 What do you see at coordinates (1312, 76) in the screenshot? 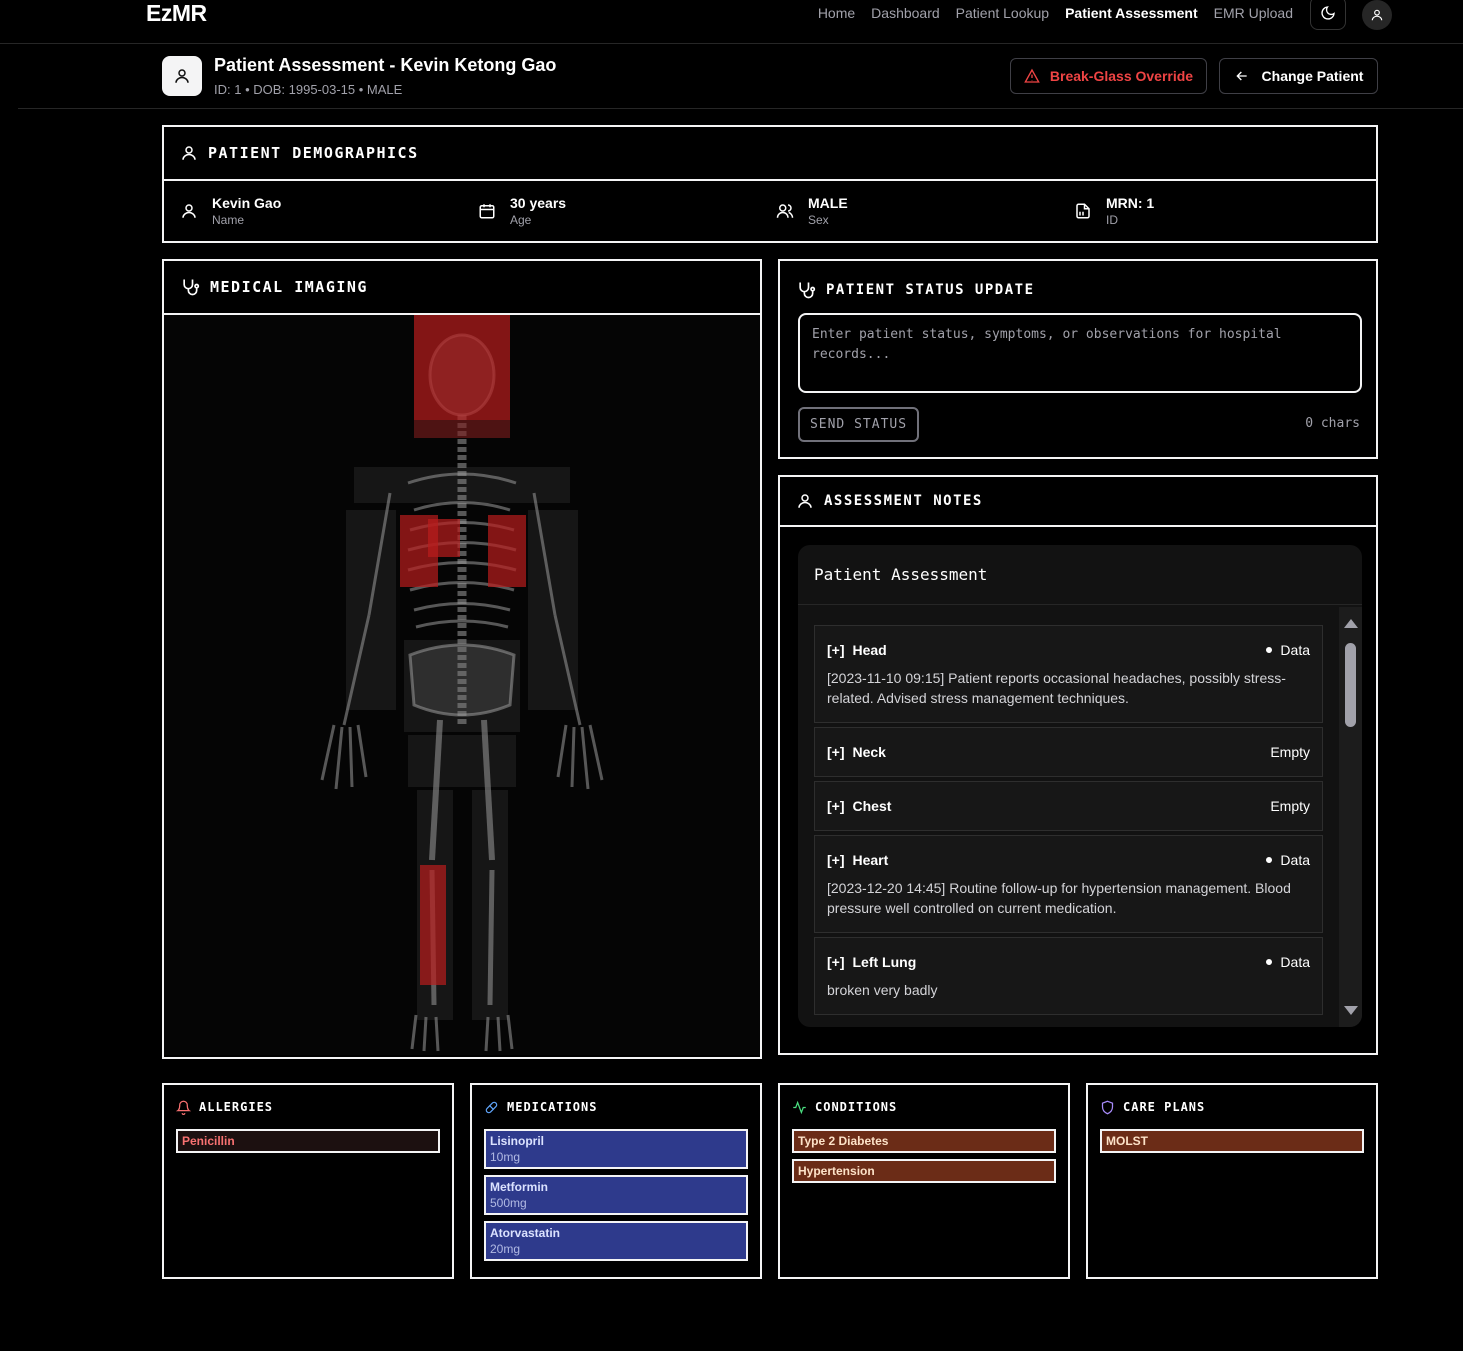
I see `change-patient-label: Change Patient` at bounding box center [1312, 76].